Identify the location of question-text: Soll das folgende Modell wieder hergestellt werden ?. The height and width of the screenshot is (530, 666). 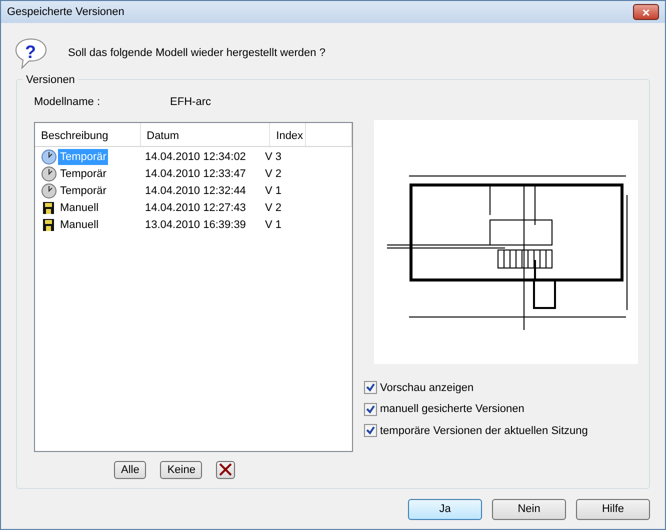
(197, 53).